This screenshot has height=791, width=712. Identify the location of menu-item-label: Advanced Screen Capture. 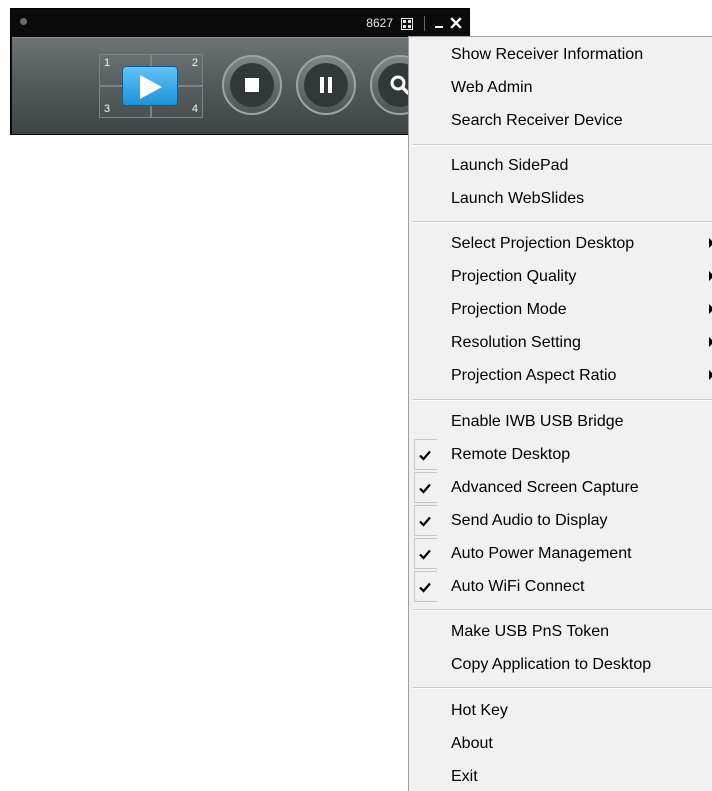
(545, 487).